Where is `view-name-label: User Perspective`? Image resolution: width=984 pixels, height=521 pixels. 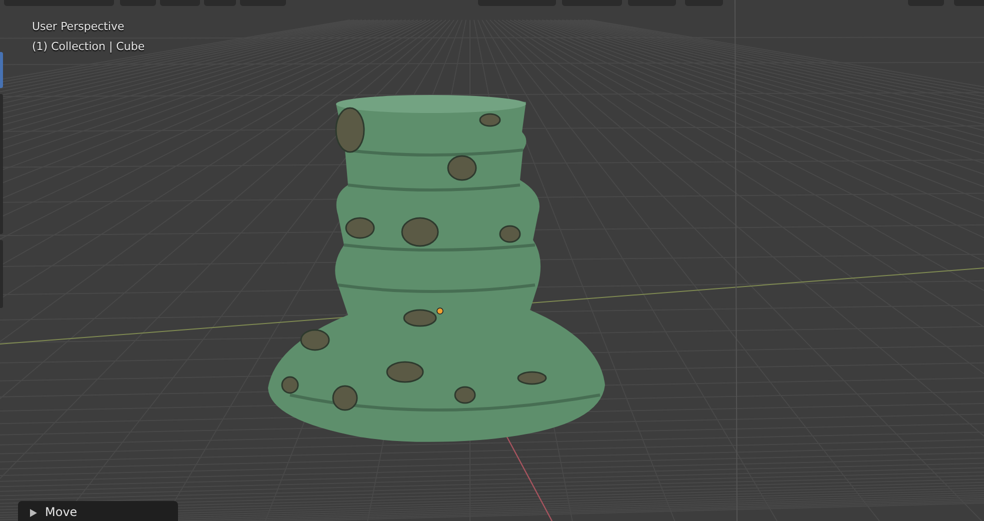 view-name-label: User Perspective is located at coordinates (79, 27).